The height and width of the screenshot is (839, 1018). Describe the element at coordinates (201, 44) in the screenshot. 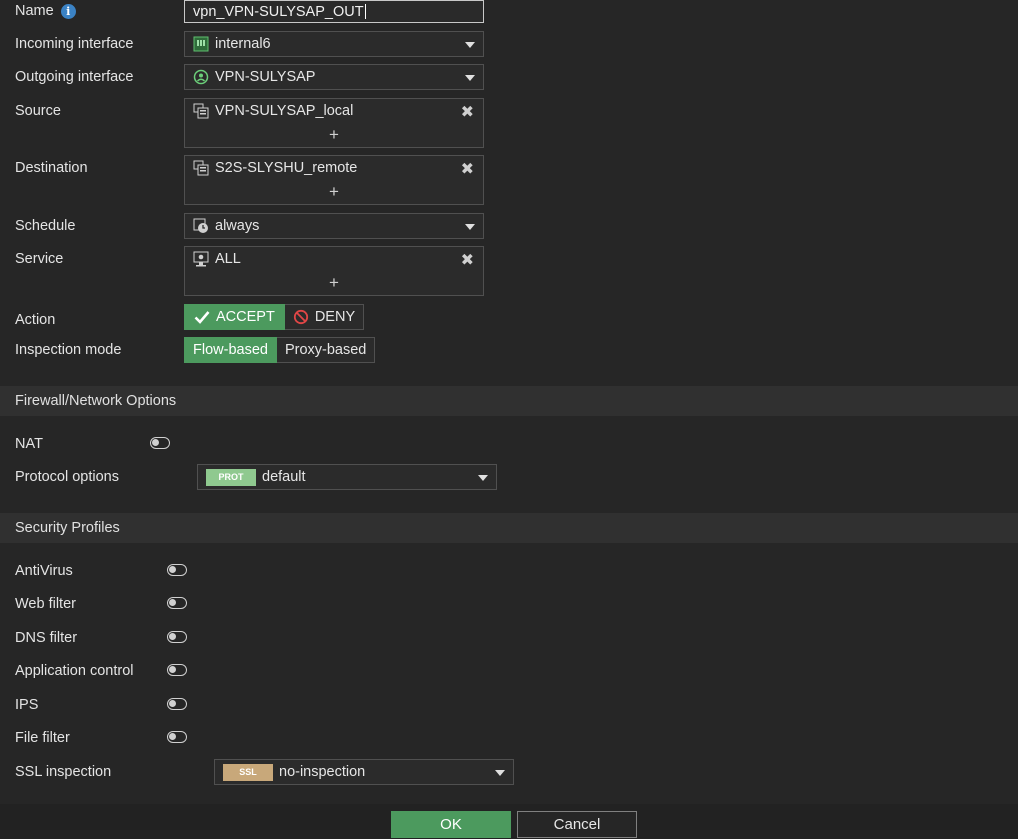

I see `network-port-icon` at that location.